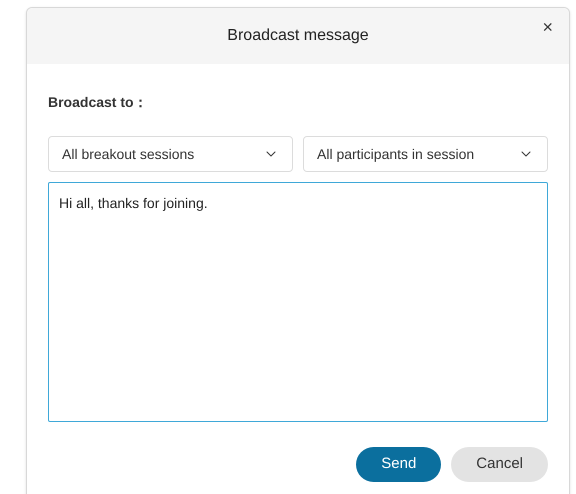 The width and height of the screenshot is (576, 494). What do you see at coordinates (425, 154) in the screenshot?
I see `dropdown: All participants in session` at bounding box center [425, 154].